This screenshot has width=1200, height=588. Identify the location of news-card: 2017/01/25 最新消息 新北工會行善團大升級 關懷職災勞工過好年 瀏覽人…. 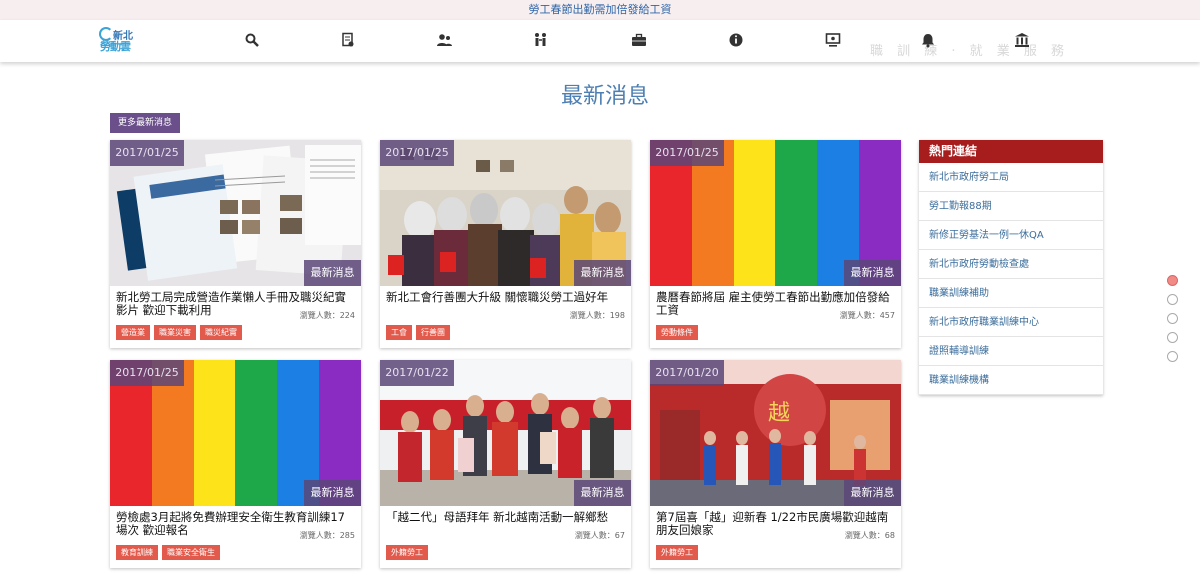
(505, 244).